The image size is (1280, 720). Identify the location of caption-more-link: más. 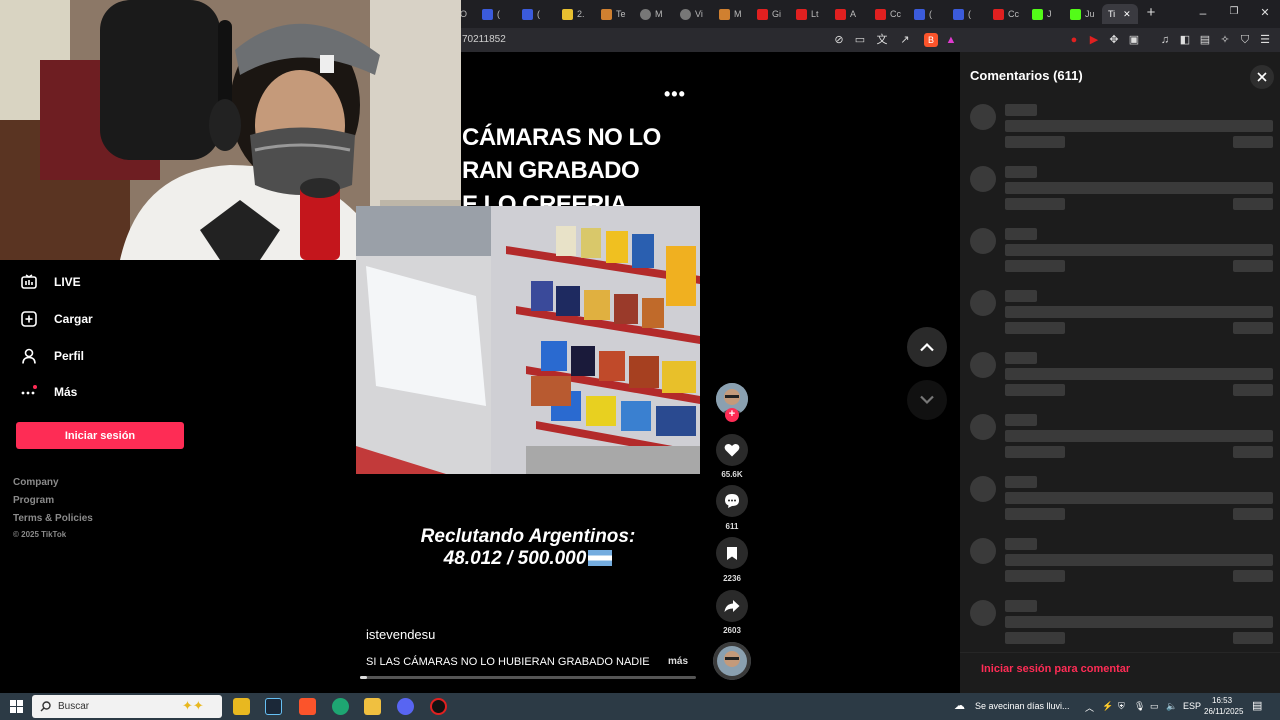
(678, 661).